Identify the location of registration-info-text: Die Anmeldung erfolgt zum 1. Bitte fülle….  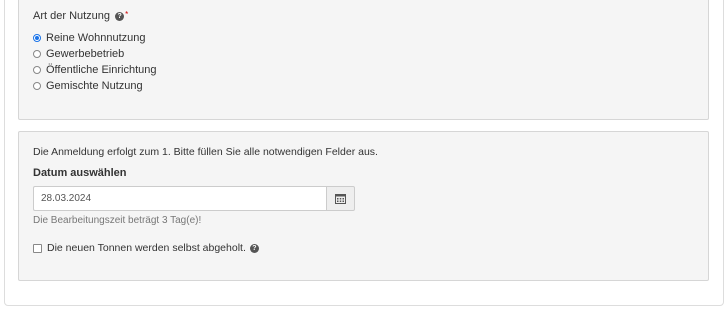
(205, 152).